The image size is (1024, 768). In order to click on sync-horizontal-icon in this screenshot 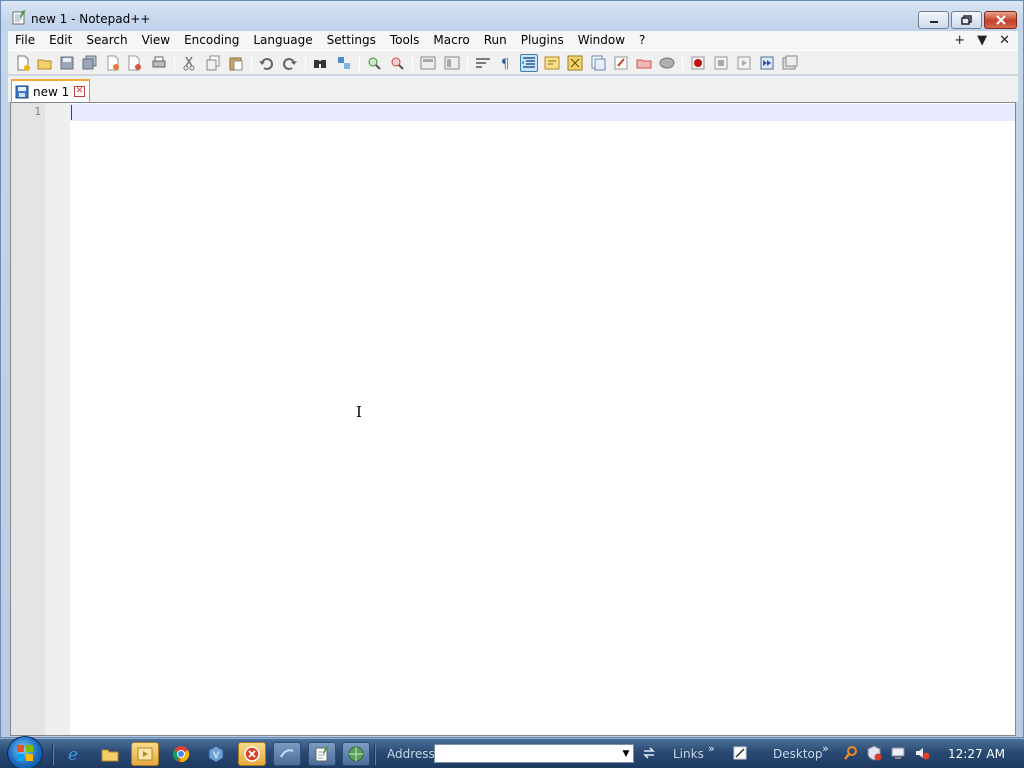, I will do `click(452, 63)`.